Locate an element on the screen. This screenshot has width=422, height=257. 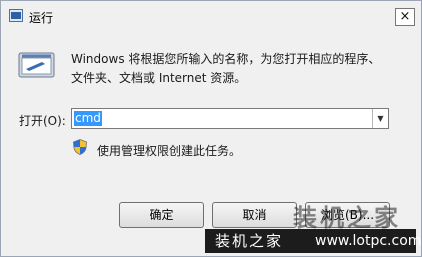
watermark-overlay: 装机之家 is located at coordinates (347, 217).